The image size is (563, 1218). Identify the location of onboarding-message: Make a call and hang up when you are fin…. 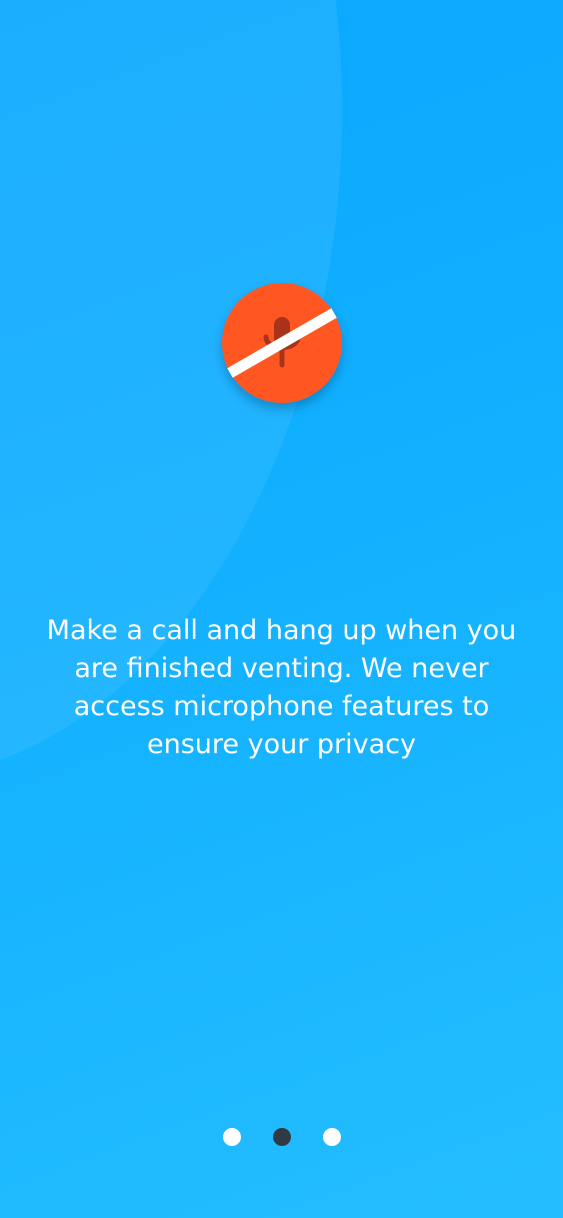
(281, 687).